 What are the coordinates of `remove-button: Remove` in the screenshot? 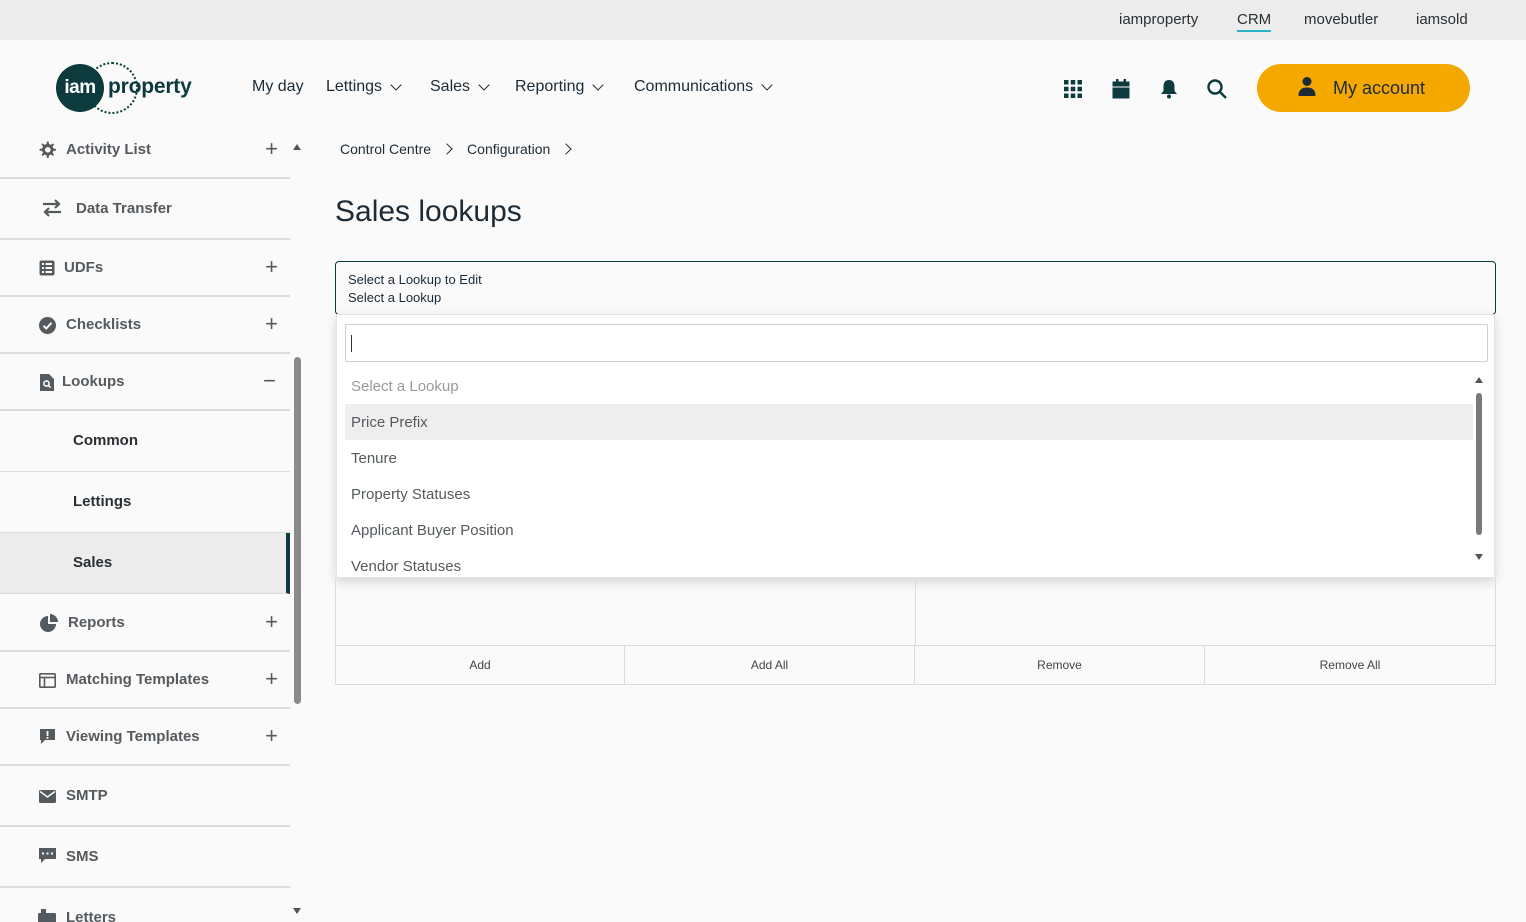 It's located at (1060, 665).